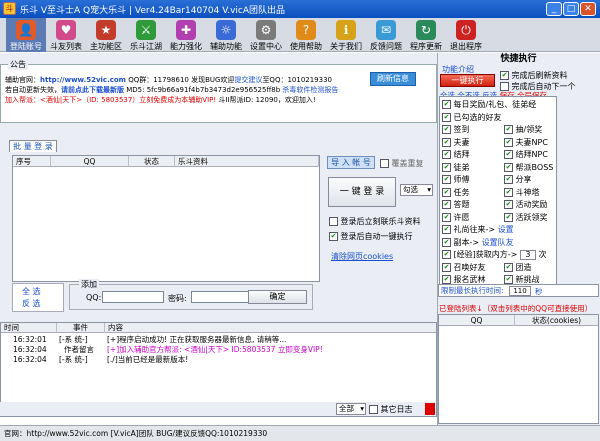 The width and height of the screenshot is (600, 441). Describe the element at coordinates (266, 35) in the screenshot. I see `toolbar-settings-button: ⚙ 设置中心` at that location.